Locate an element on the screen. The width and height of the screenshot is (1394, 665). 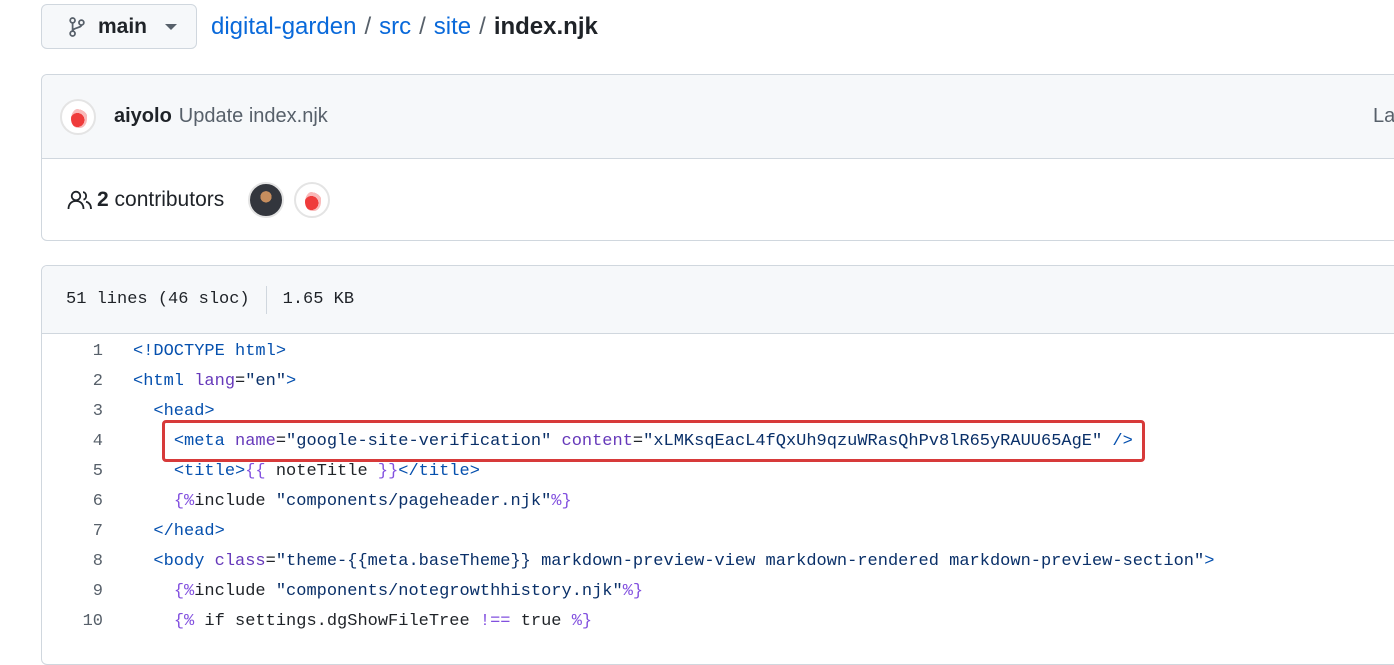
contributors-link: 2 contributors is located at coordinates (160, 200).